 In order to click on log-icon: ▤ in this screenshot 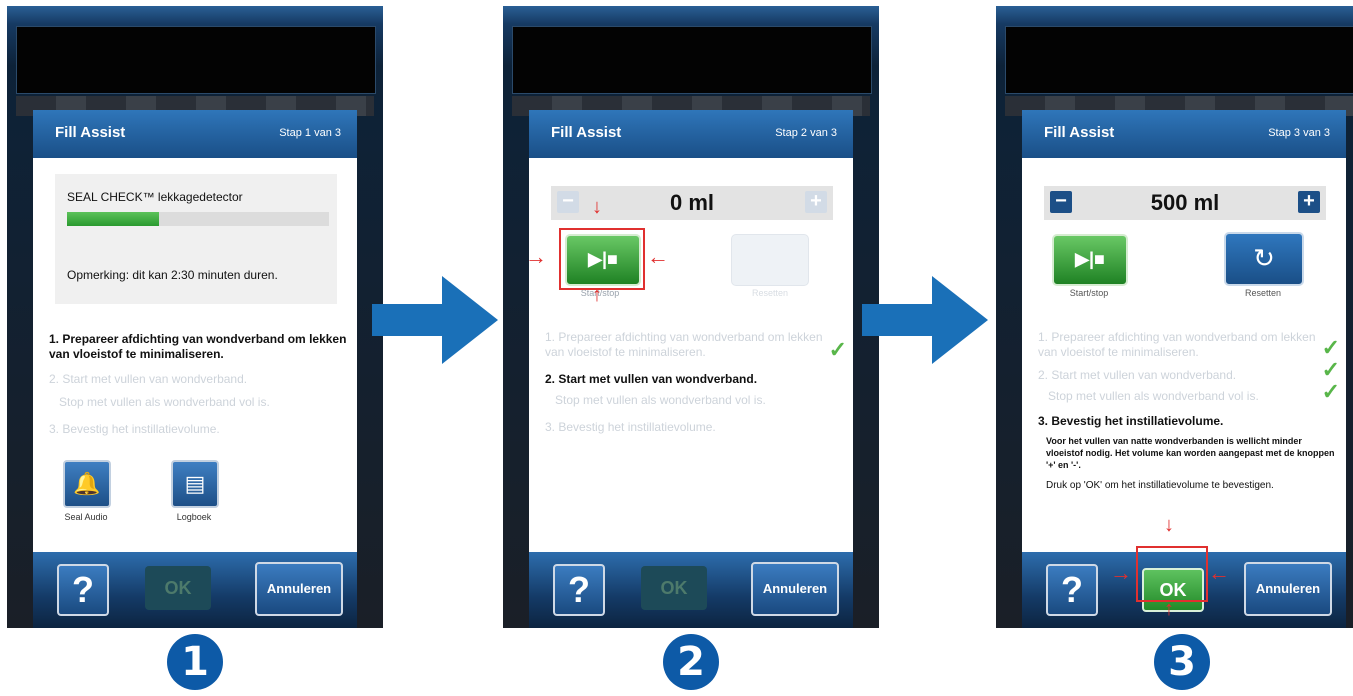, I will do `click(195, 483)`.